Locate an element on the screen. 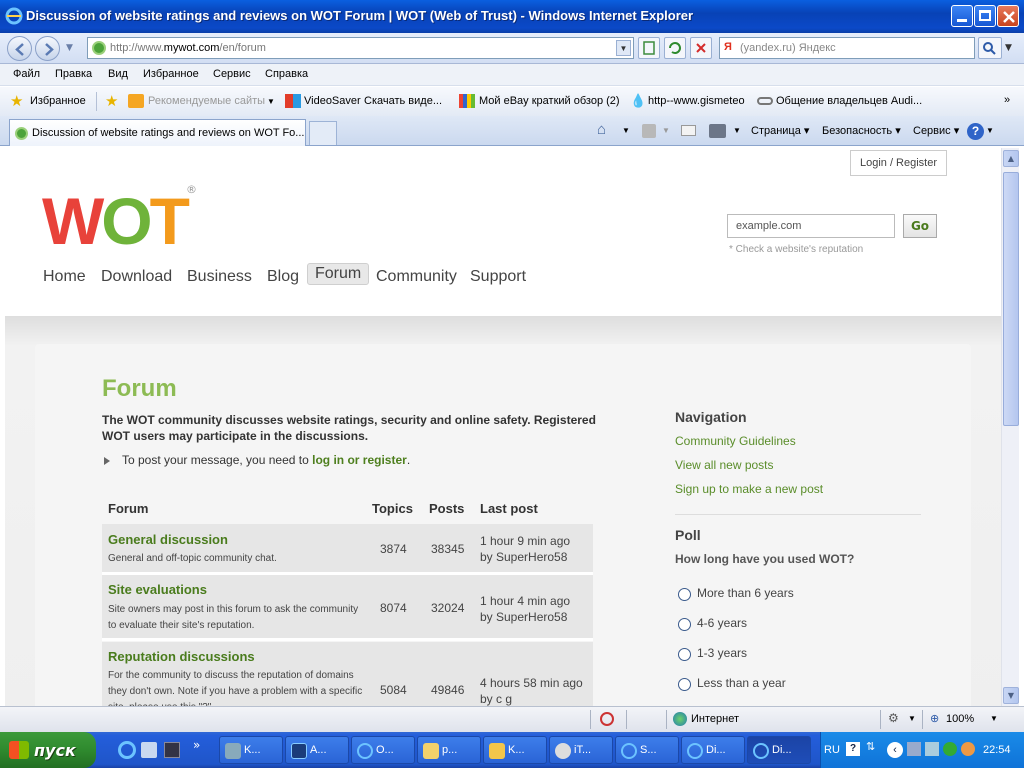 The width and height of the screenshot is (1024, 768). wot-logo: WOT is located at coordinates (116, 221).